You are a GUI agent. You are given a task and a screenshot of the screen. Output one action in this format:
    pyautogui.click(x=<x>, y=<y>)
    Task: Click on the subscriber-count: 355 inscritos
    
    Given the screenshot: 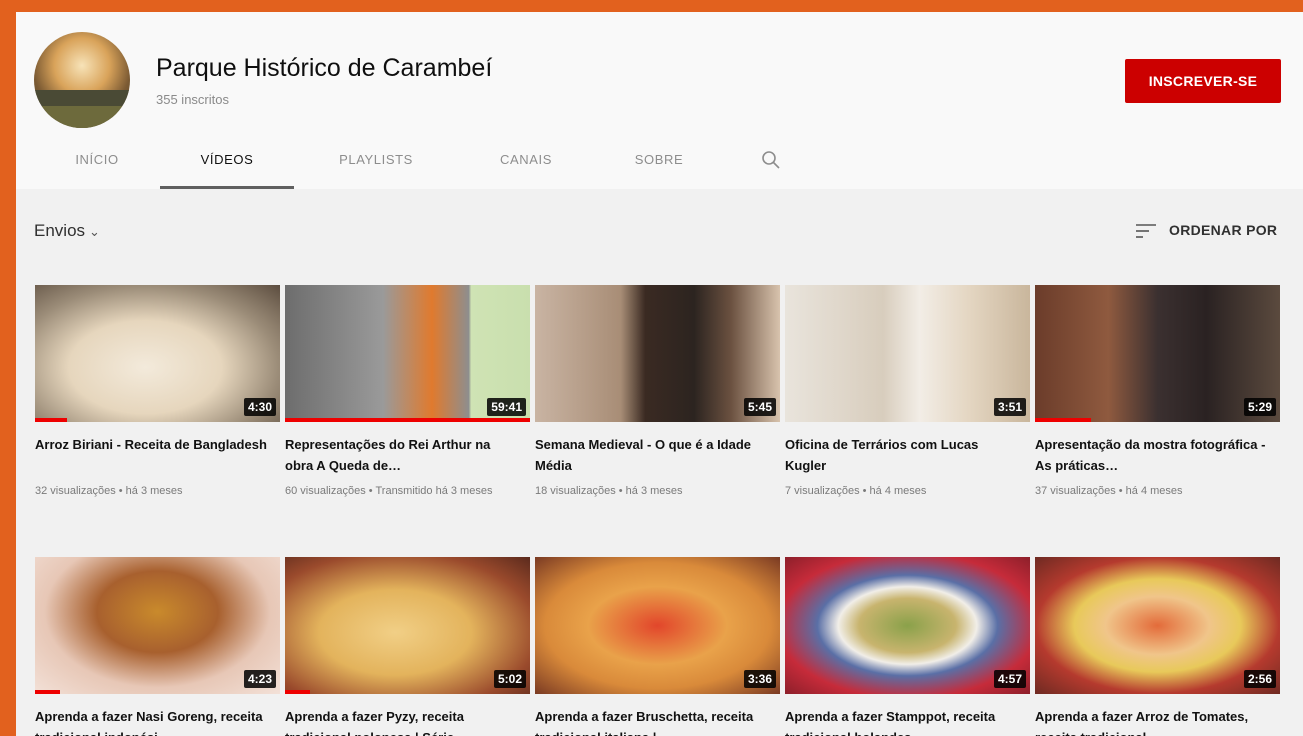 What is the action you would take?
    pyautogui.click(x=192, y=99)
    